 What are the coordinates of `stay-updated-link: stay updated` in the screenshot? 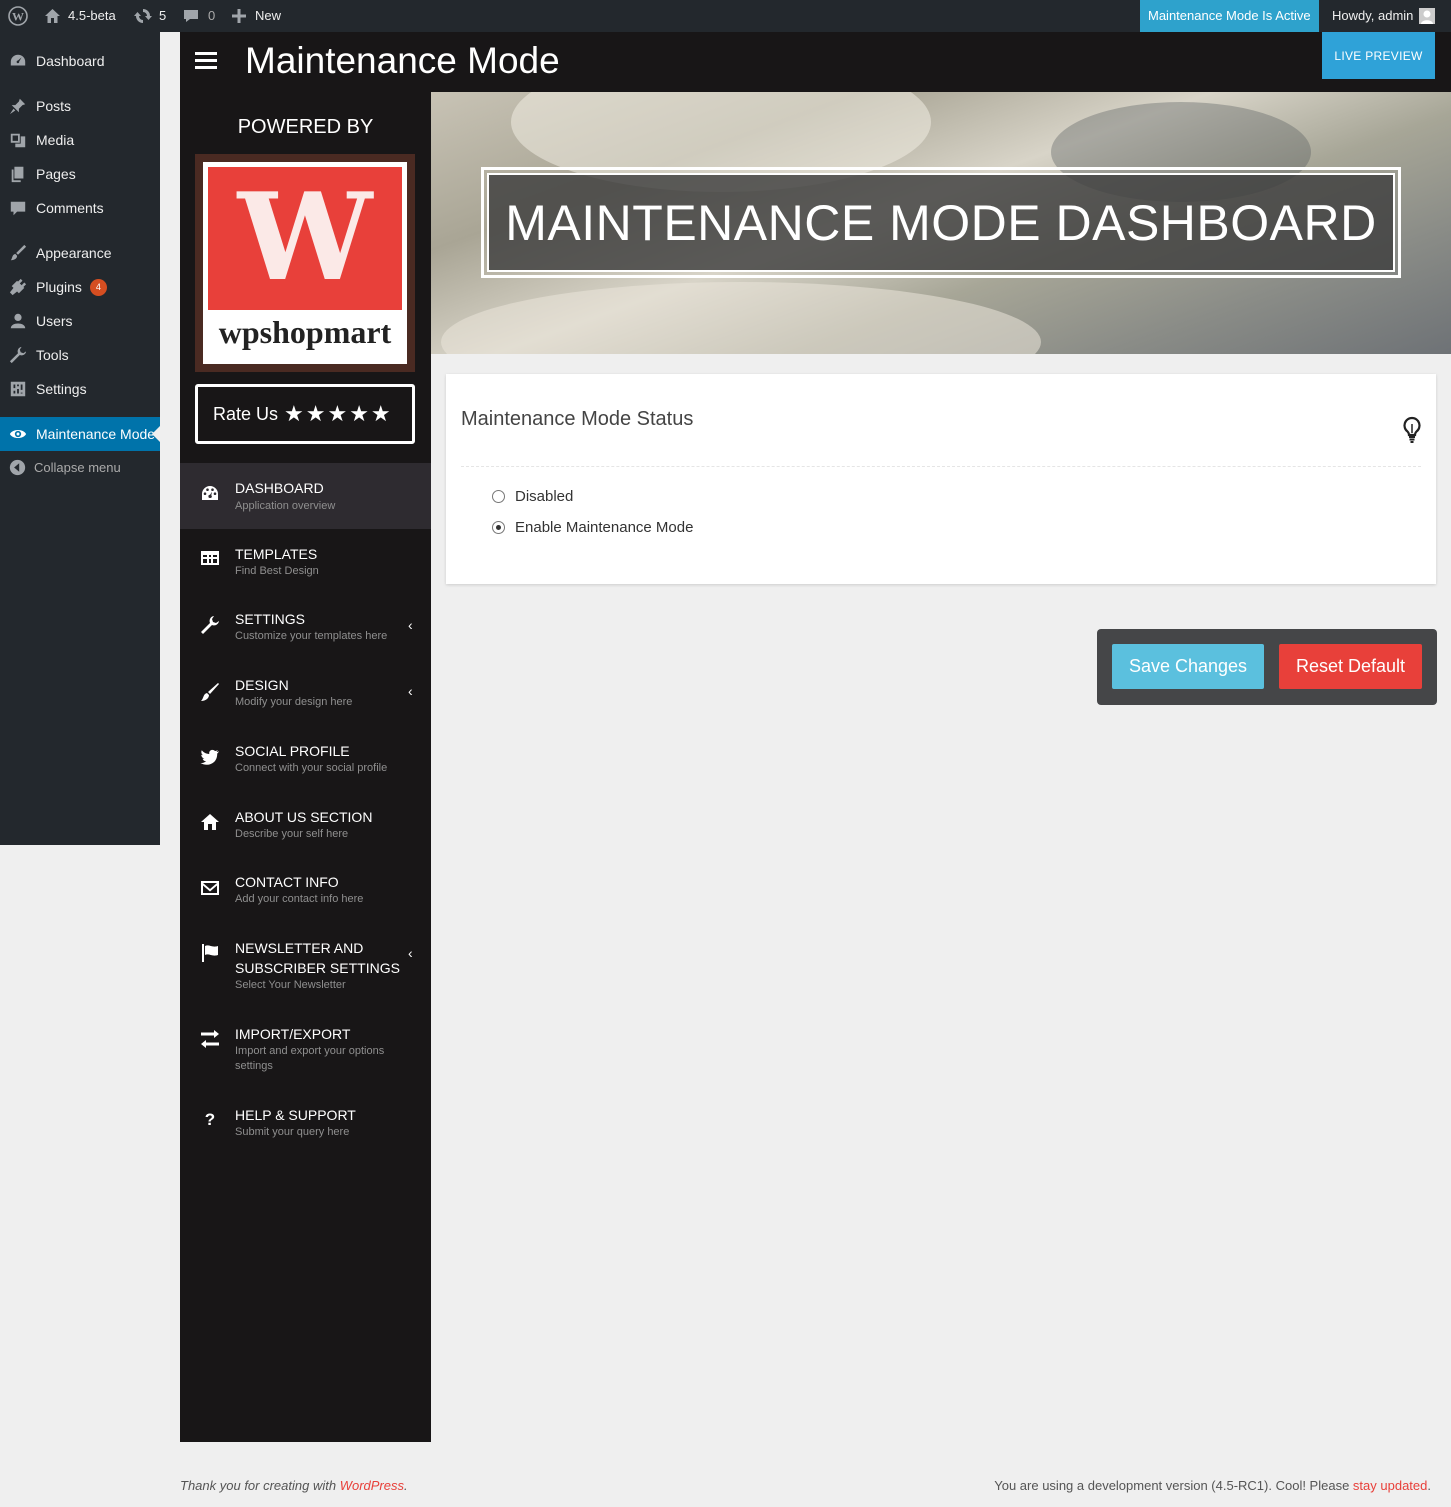 It's located at (1390, 1485).